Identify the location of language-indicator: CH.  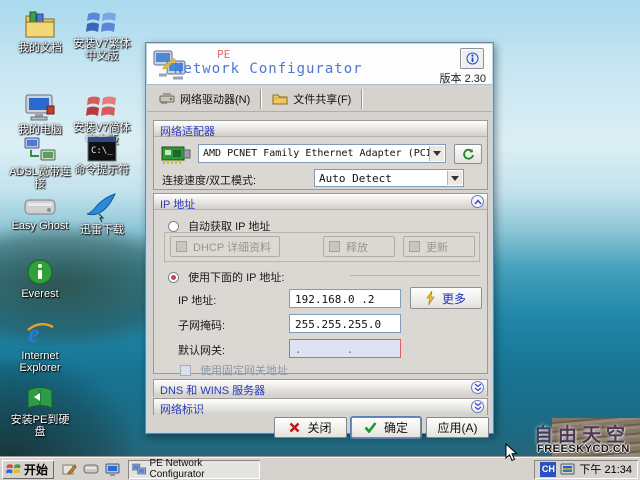
(548, 469).